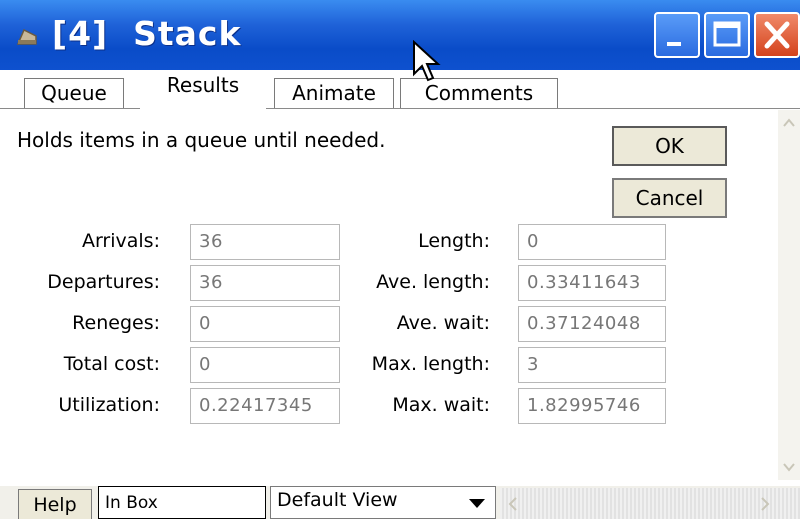 The image size is (800, 523). Describe the element at coordinates (669, 146) in the screenshot. I see `ok-button: OK` at that location.